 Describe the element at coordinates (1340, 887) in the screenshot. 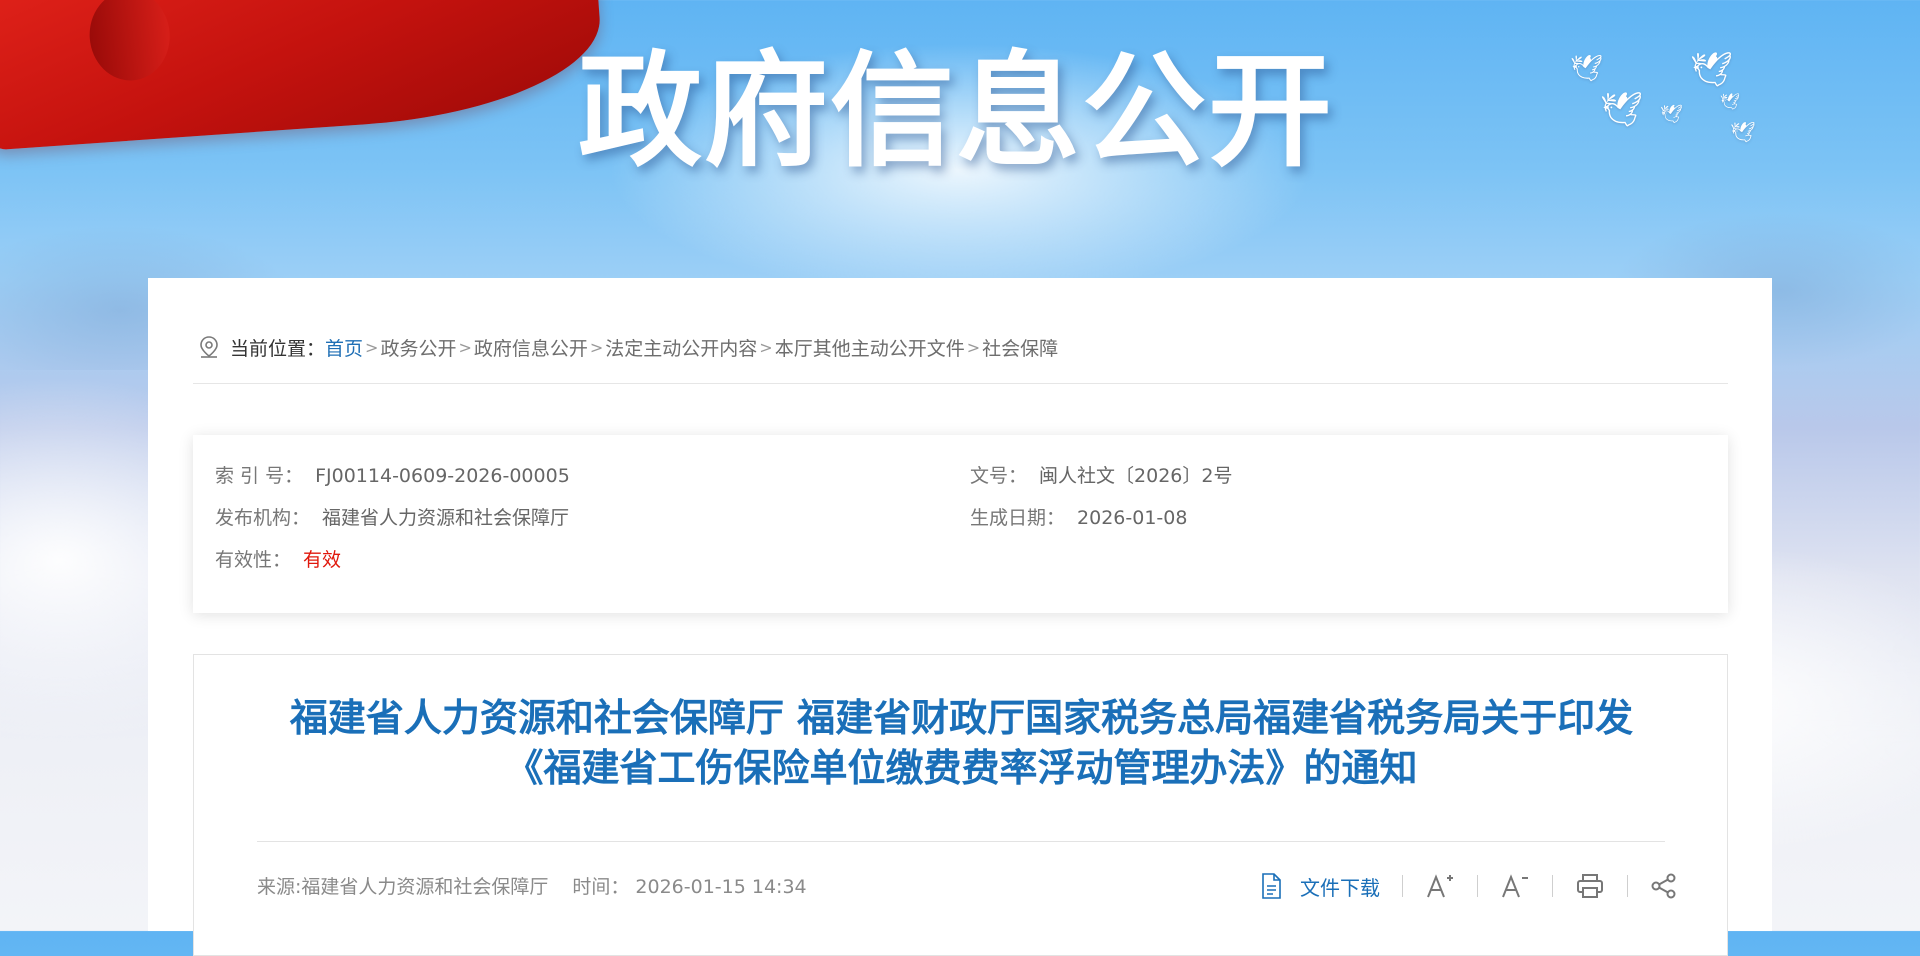

I see `file-download-label: 文件下载` at that location.